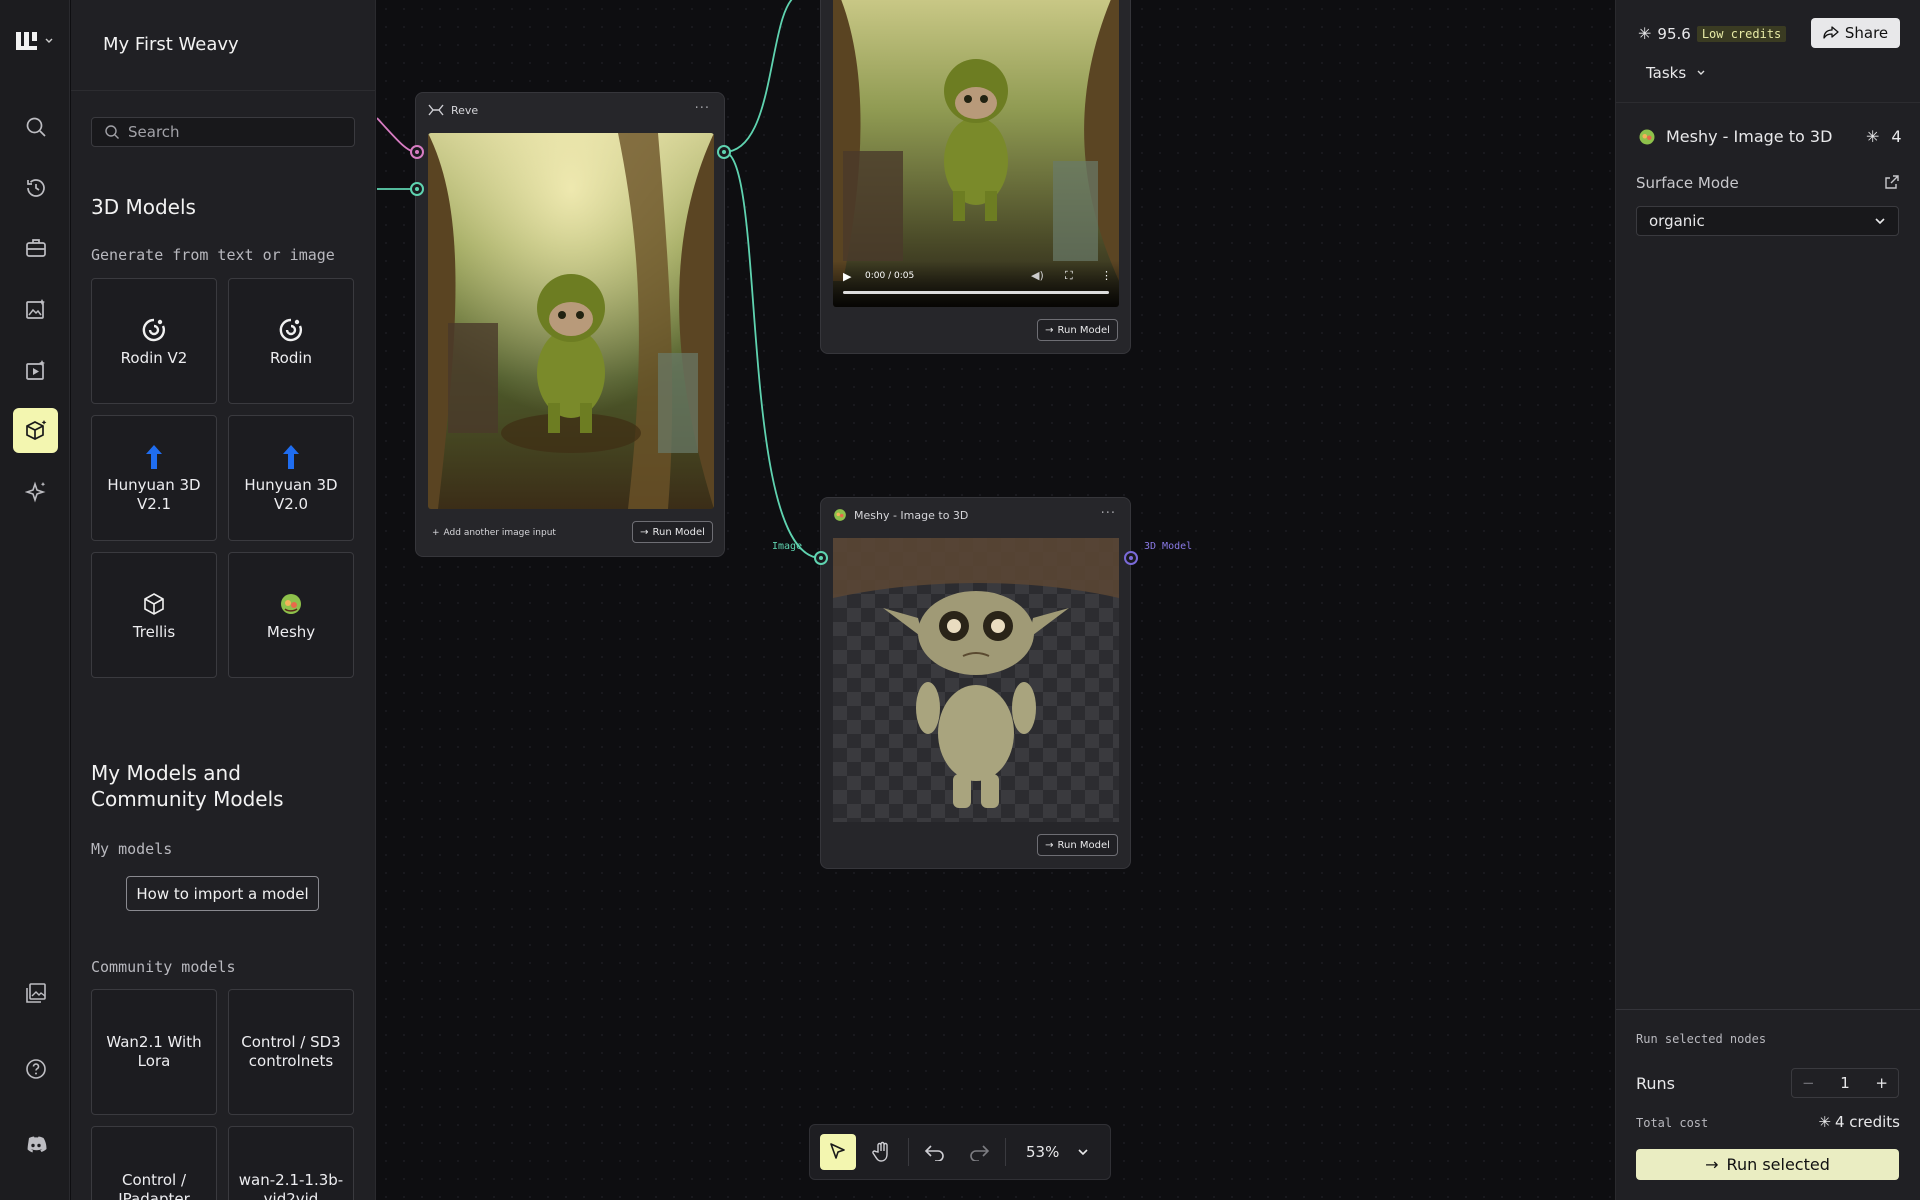 This screenshot has width=1920, height=1200. I want to click on meshy-node: Meshy - Image to 3D ··· → Run Model, so click(975, 683).